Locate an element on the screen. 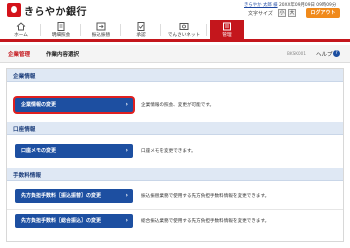  help-question-icon: ? is located at coordinates (336, 53).